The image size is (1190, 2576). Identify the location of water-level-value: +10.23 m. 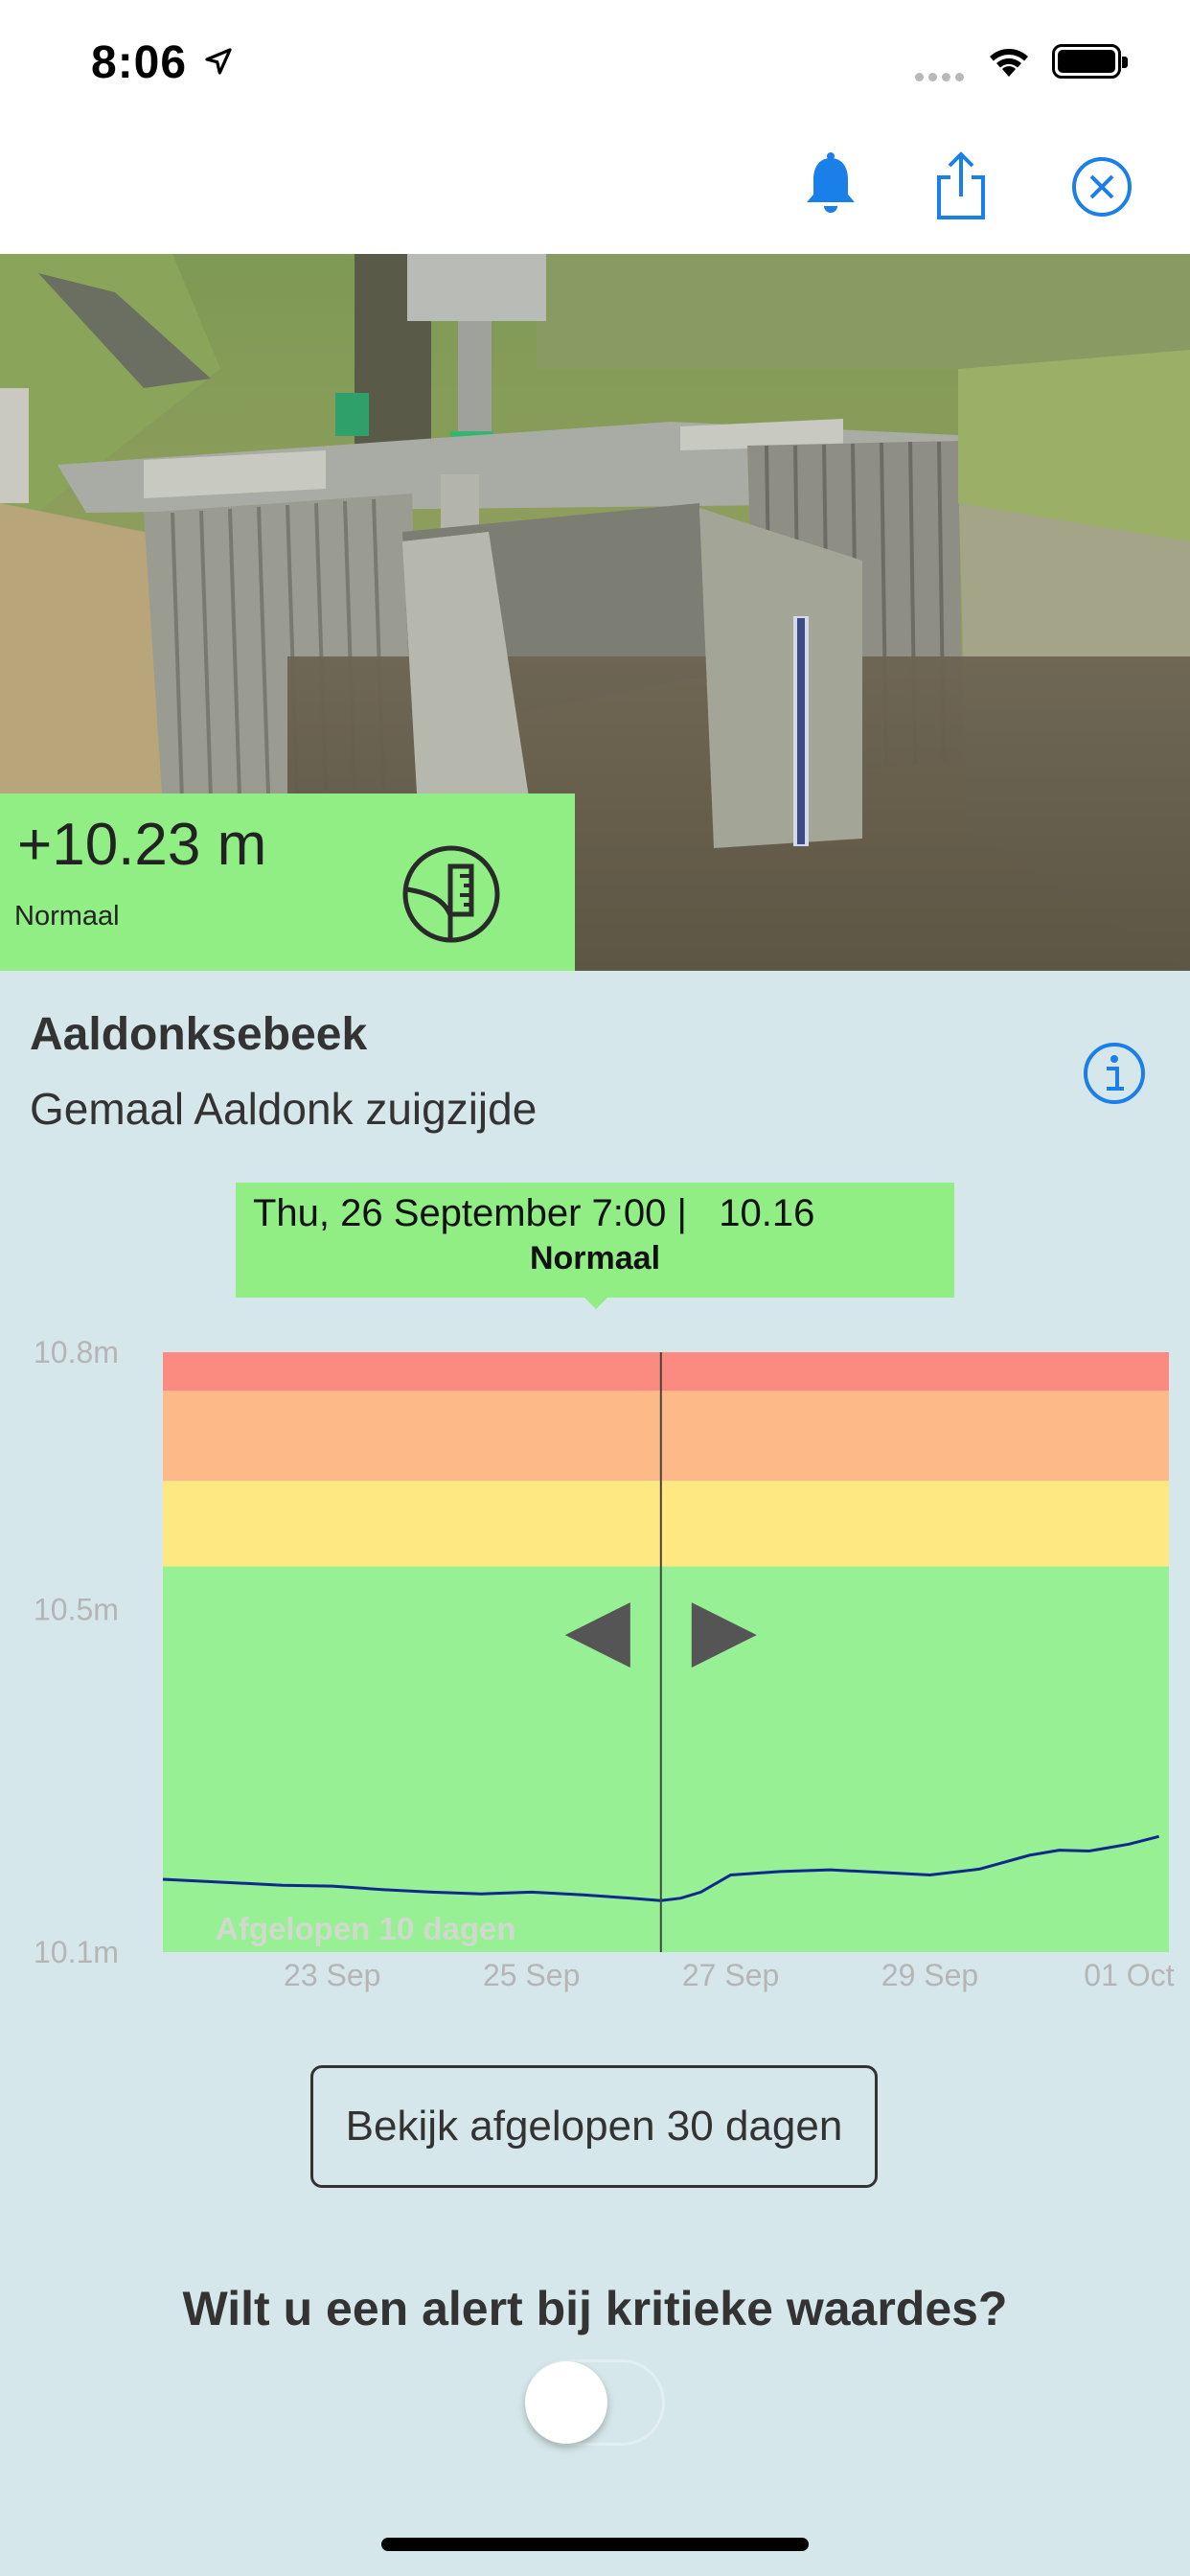
(142, 845).